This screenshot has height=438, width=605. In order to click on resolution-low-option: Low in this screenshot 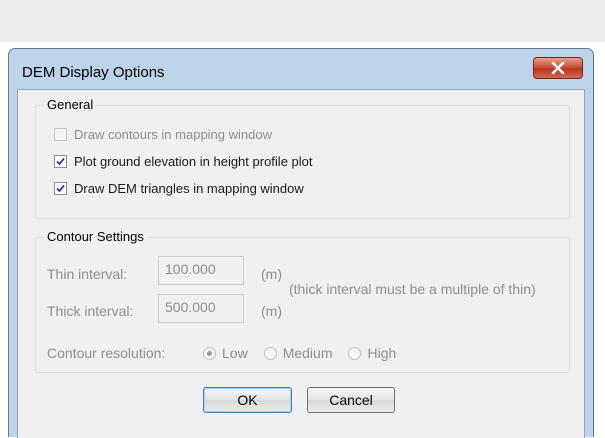, I will do `click(225, 353)`.